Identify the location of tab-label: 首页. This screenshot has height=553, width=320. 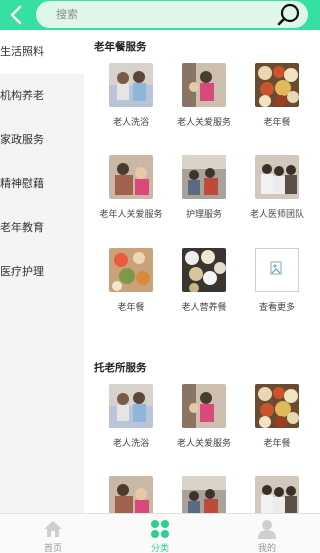
(52, 548).